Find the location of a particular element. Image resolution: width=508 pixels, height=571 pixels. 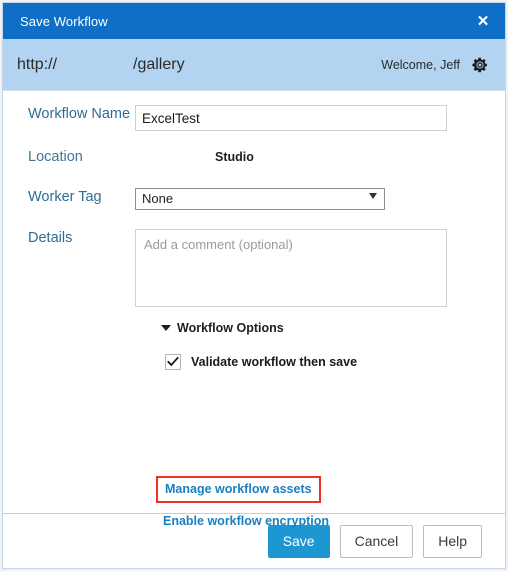

manage-workflow-assets-link: Manage workflow assets is located at coordinates (238, 489).